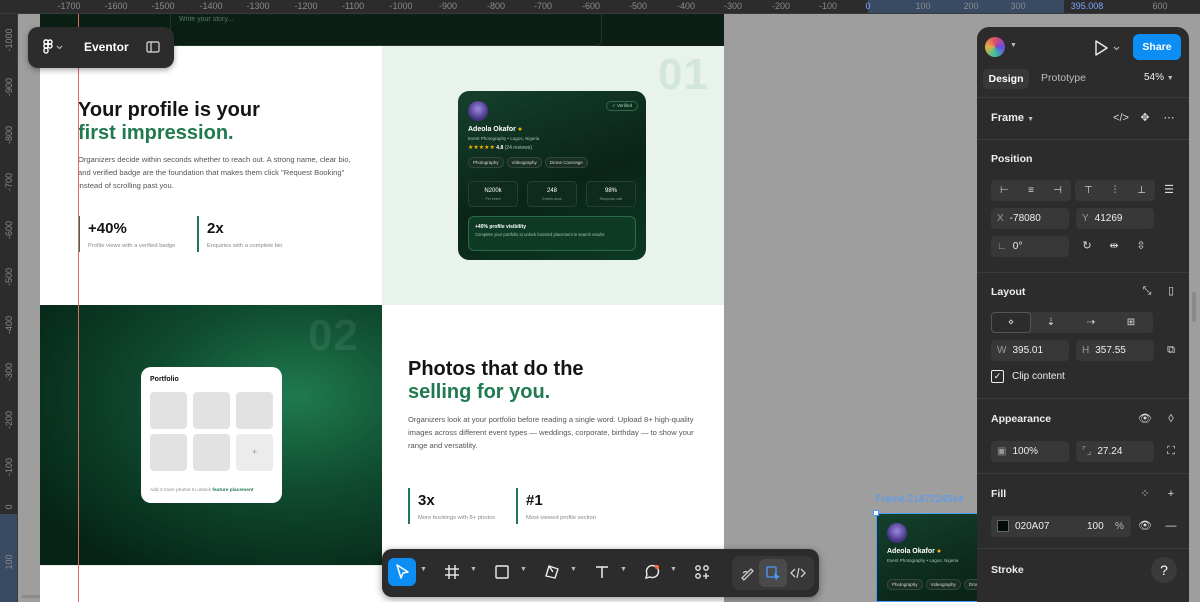 This screenshot has width=1200, height=602. I want to click on fill-color-field: 020A07 100 %, so click(1061, 526).